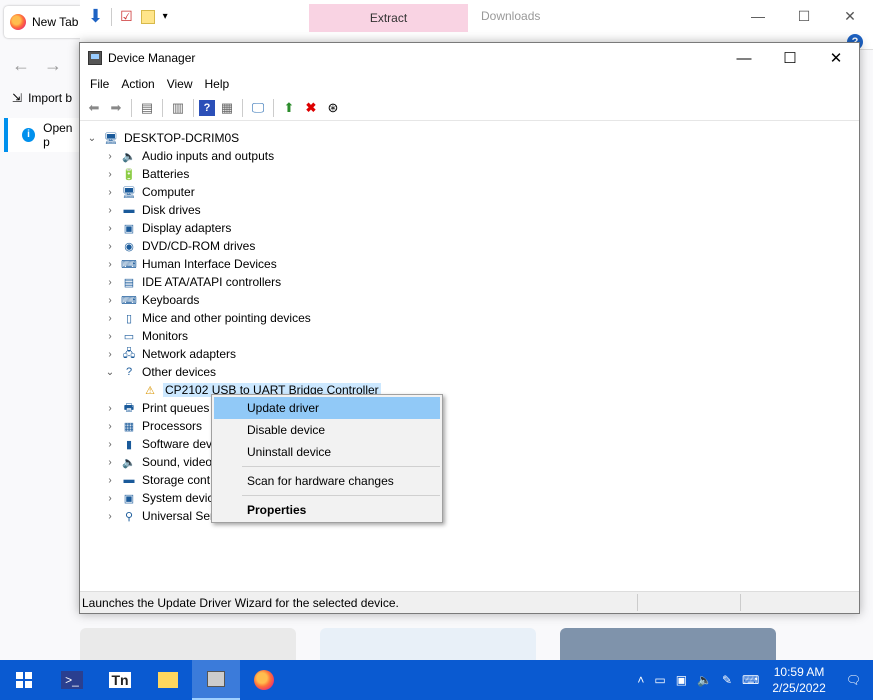 The image size is (873, 700). Describe the element at coordinates (469, 498) in the screenshot. I see `tree-category: › ▣ System devic` at that location.